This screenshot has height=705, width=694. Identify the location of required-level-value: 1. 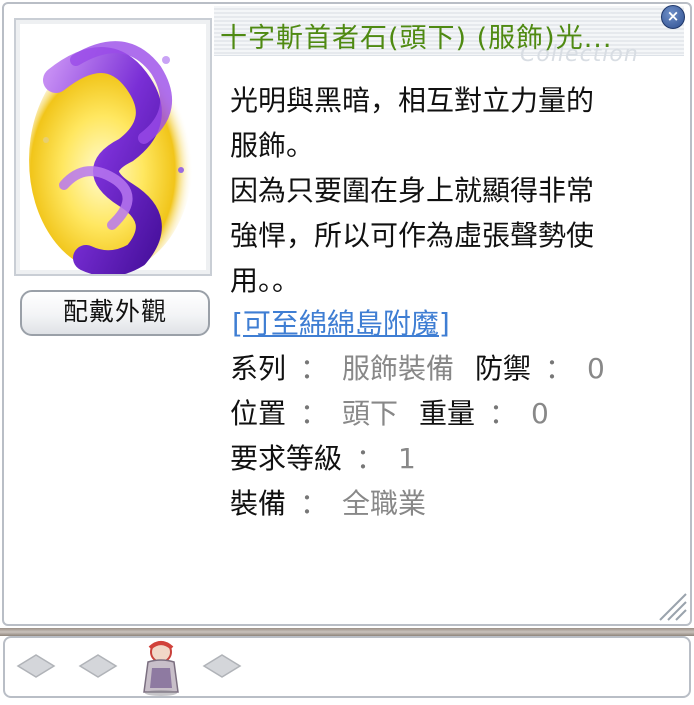
(407, 458).